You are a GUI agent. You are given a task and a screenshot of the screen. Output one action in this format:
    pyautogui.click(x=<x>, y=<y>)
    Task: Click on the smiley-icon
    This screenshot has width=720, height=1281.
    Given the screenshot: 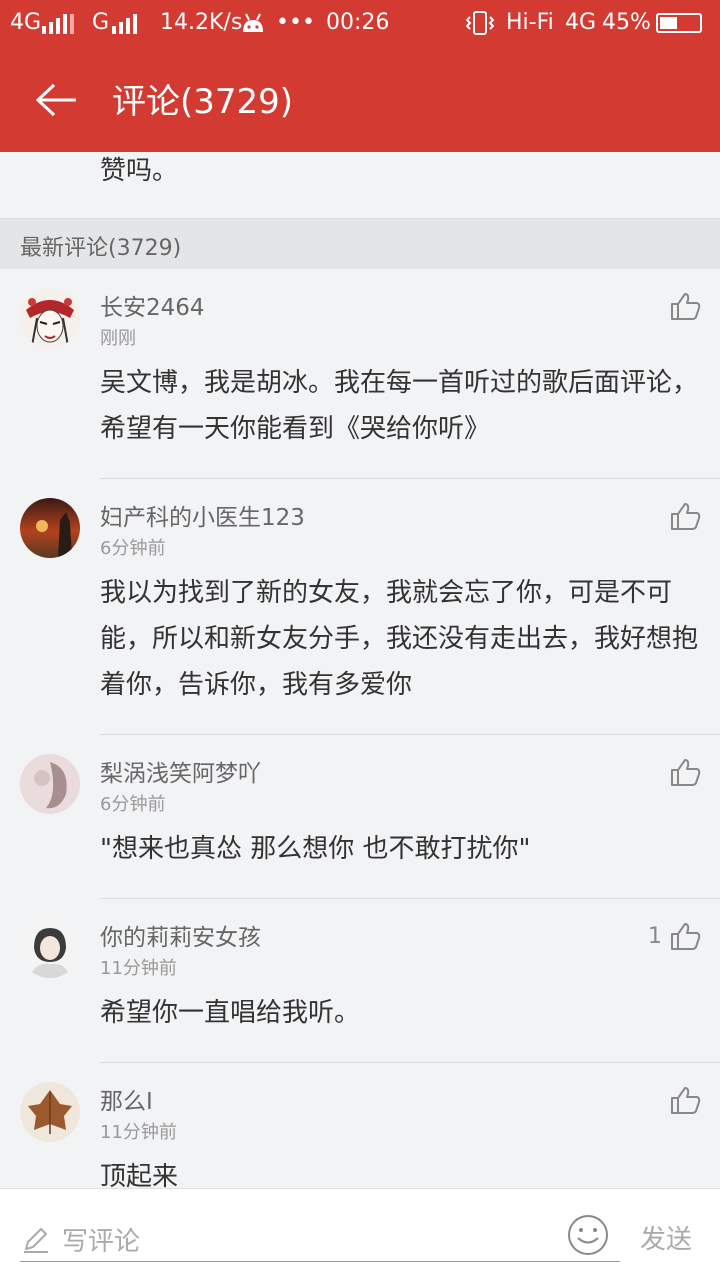 What is the action you would take?
    pyautogui.click(x=588, y=1235)
    